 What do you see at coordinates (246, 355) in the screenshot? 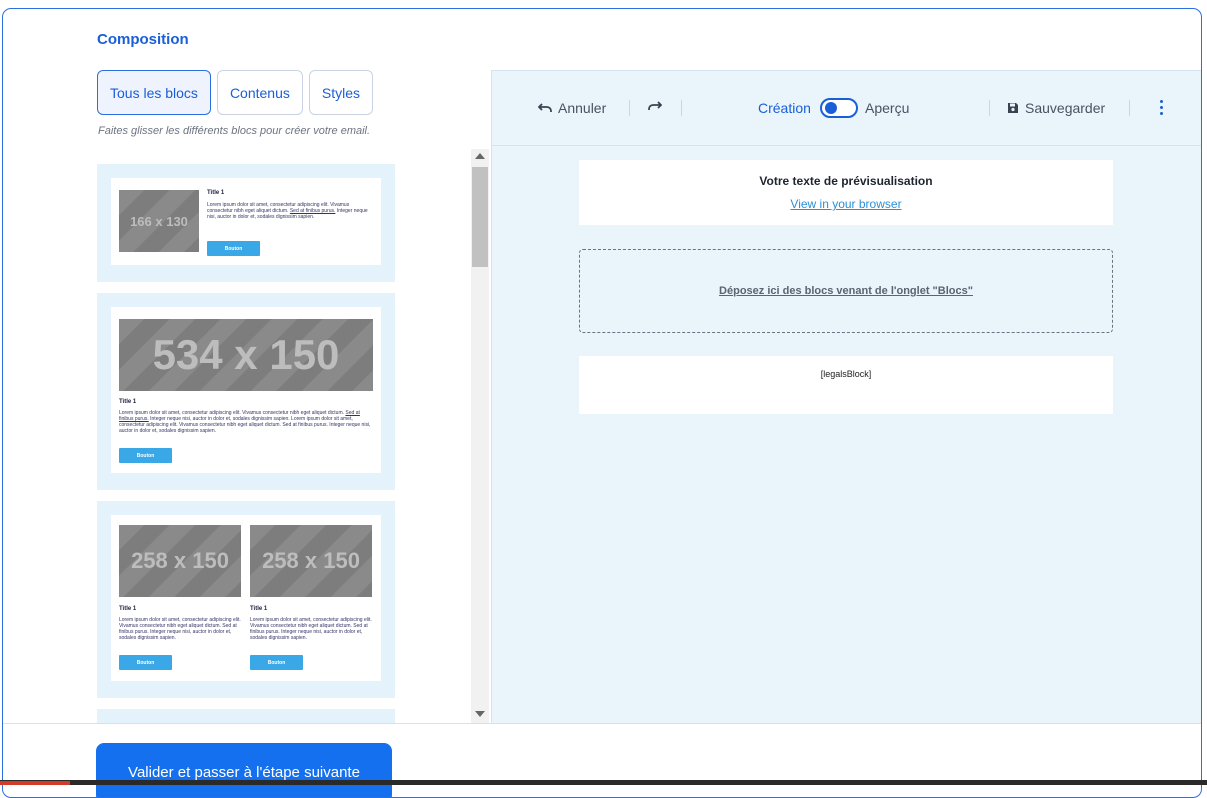
I see `image-placeholder: 534 x 150` at bounding box center [246, 355].